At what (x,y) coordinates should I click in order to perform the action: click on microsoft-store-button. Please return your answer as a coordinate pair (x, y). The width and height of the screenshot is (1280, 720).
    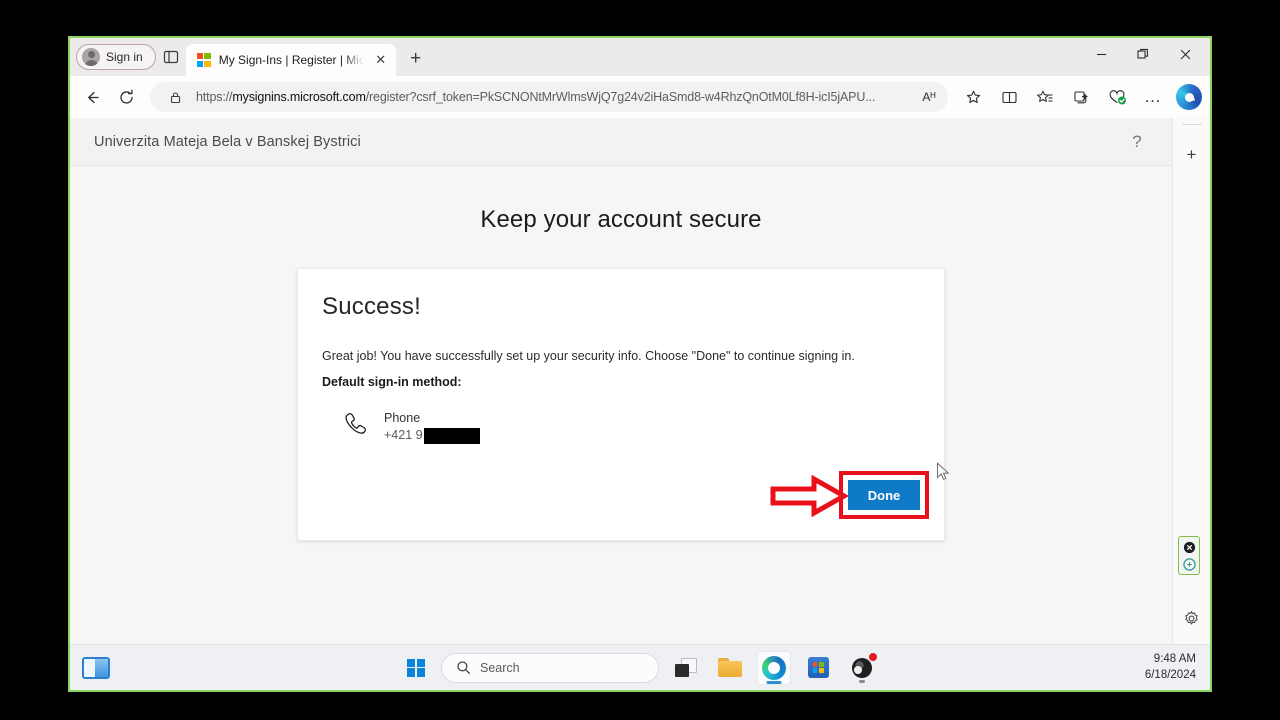
    Looking at the image, I should click on (818, 668).